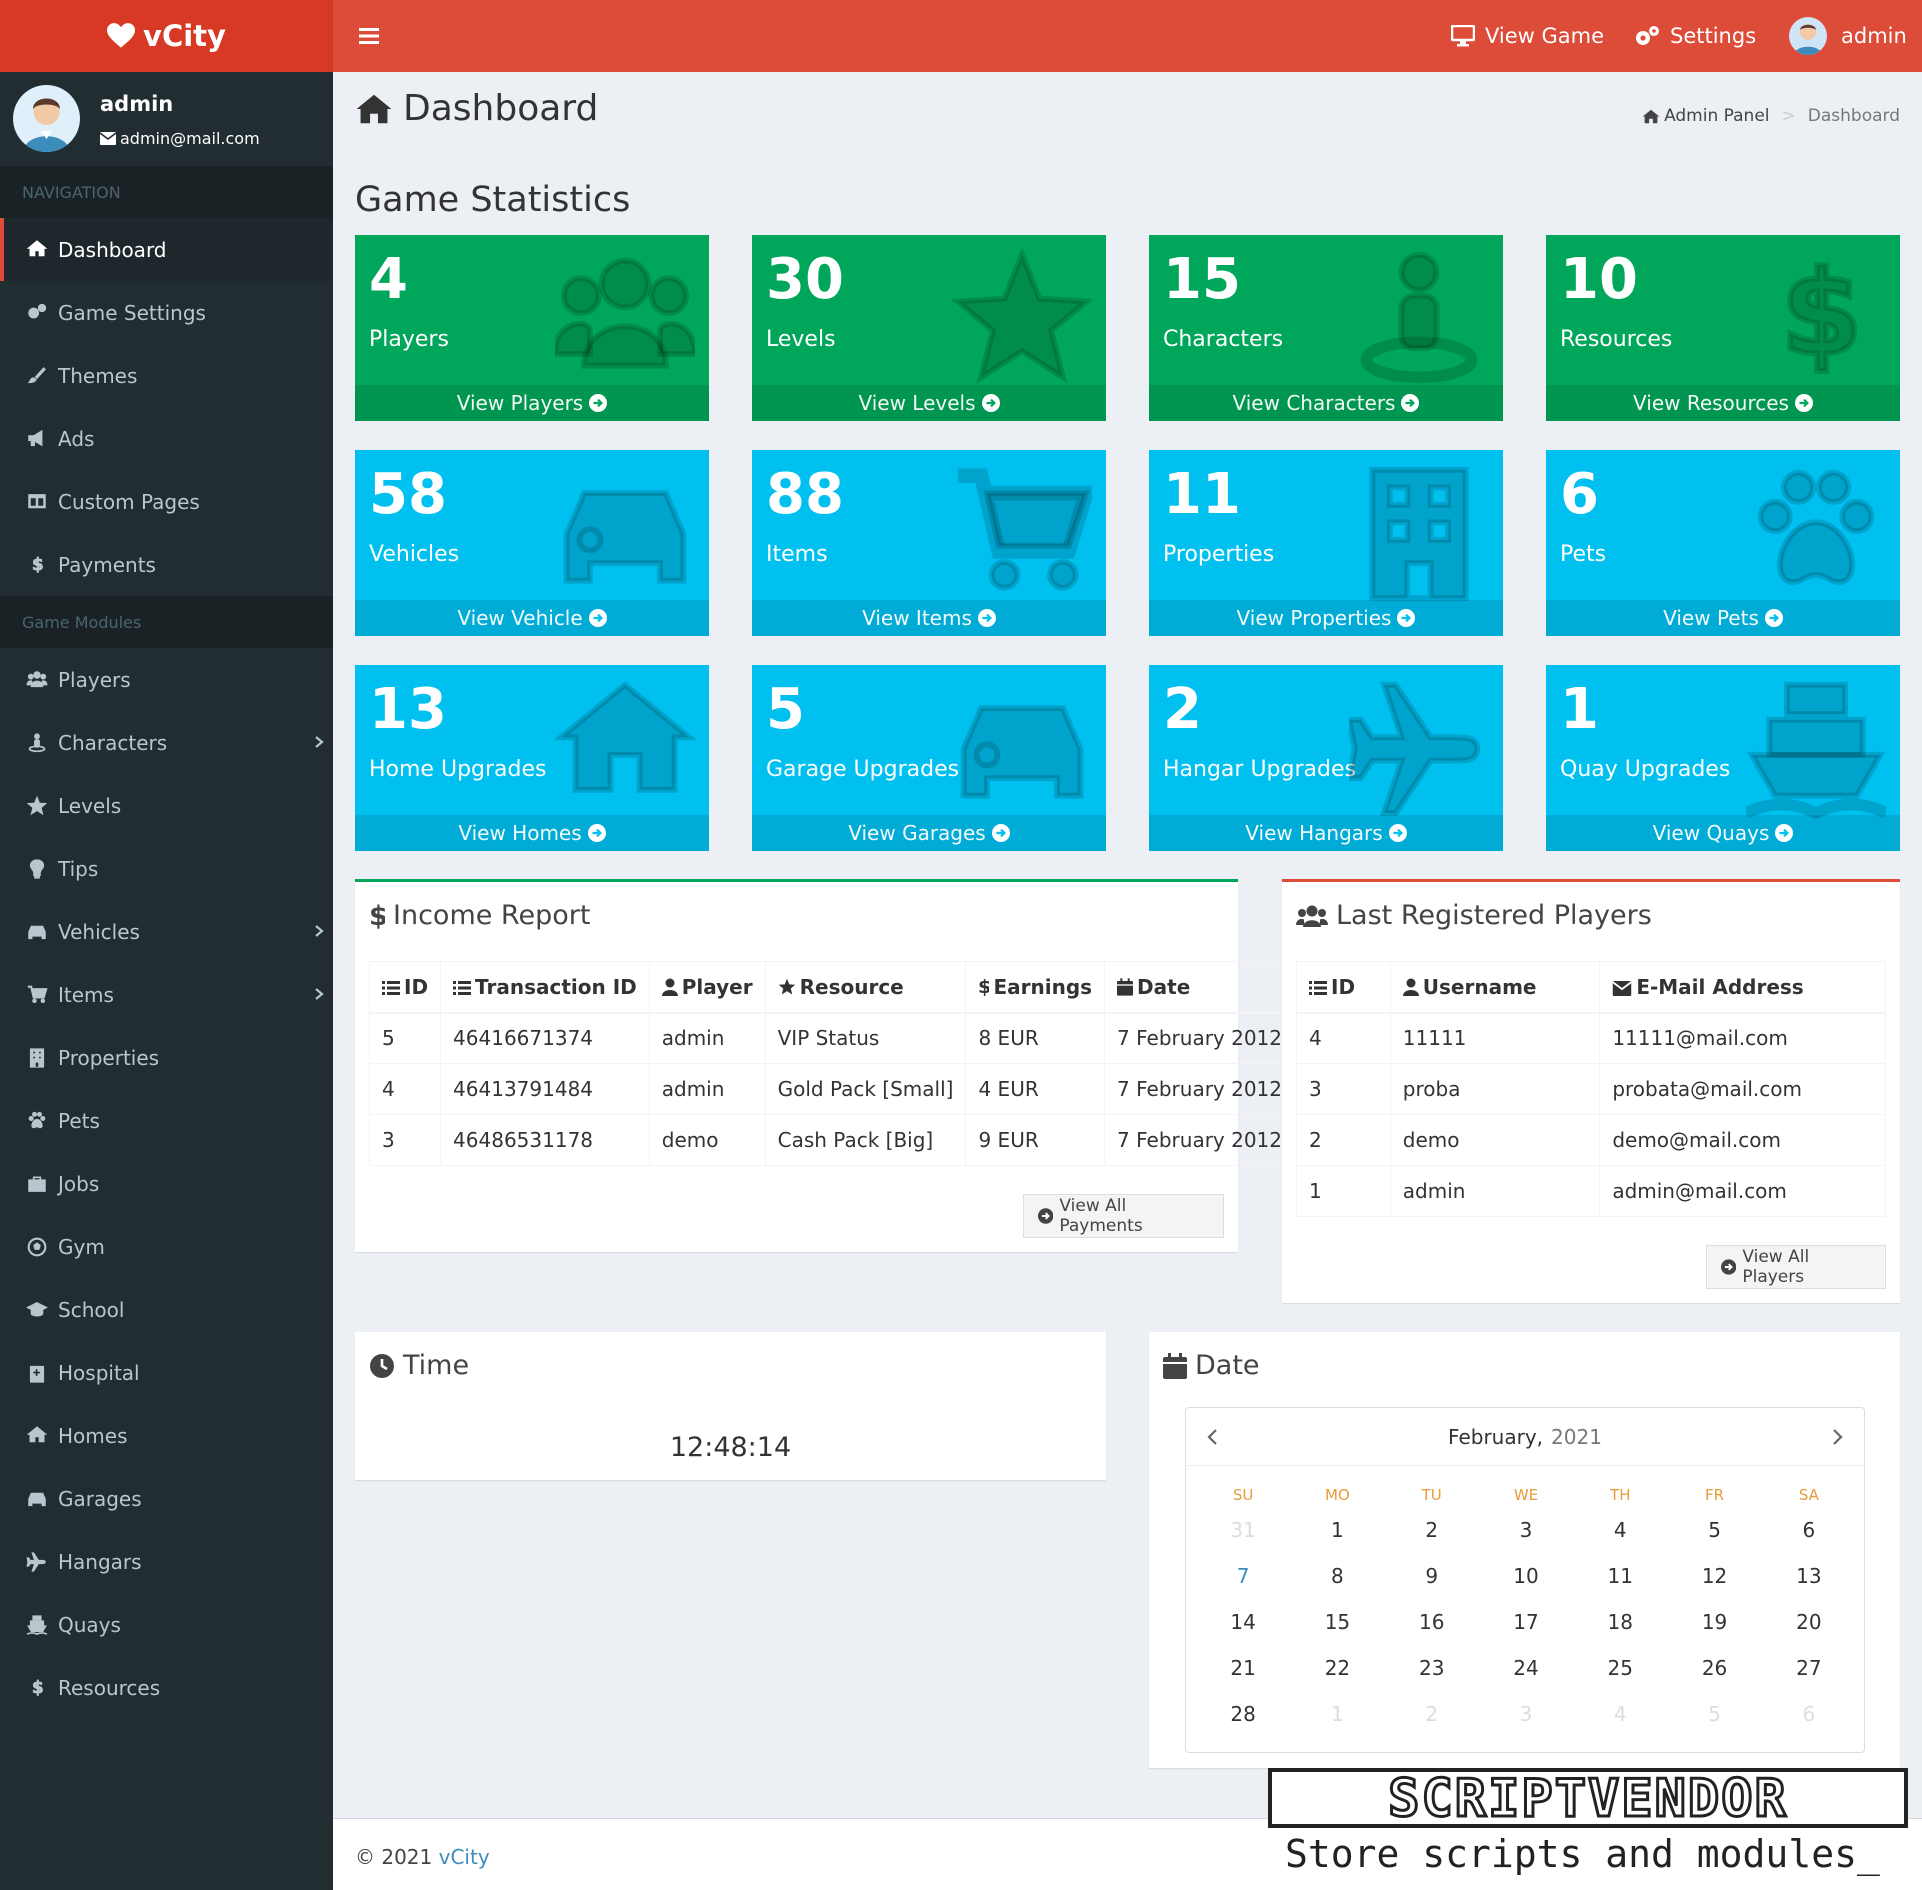 Image resolution: width=1922 pixels, height=1890 pixels. What do you see at coordinates (369, 36) in the screenshot?
I see `sidebar-toggle-button` at bounding box center [369, 36].